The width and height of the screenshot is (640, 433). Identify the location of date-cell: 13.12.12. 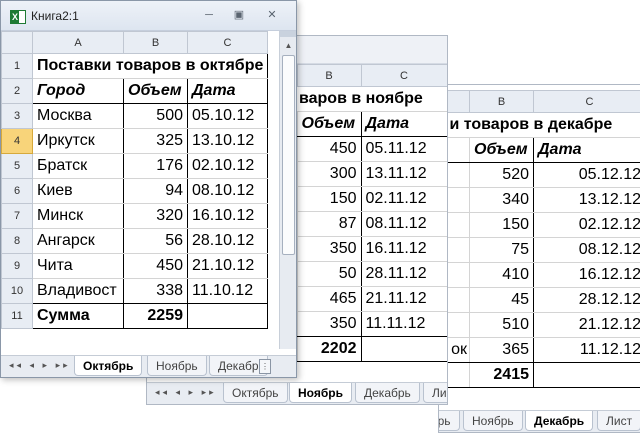
(586, 200).